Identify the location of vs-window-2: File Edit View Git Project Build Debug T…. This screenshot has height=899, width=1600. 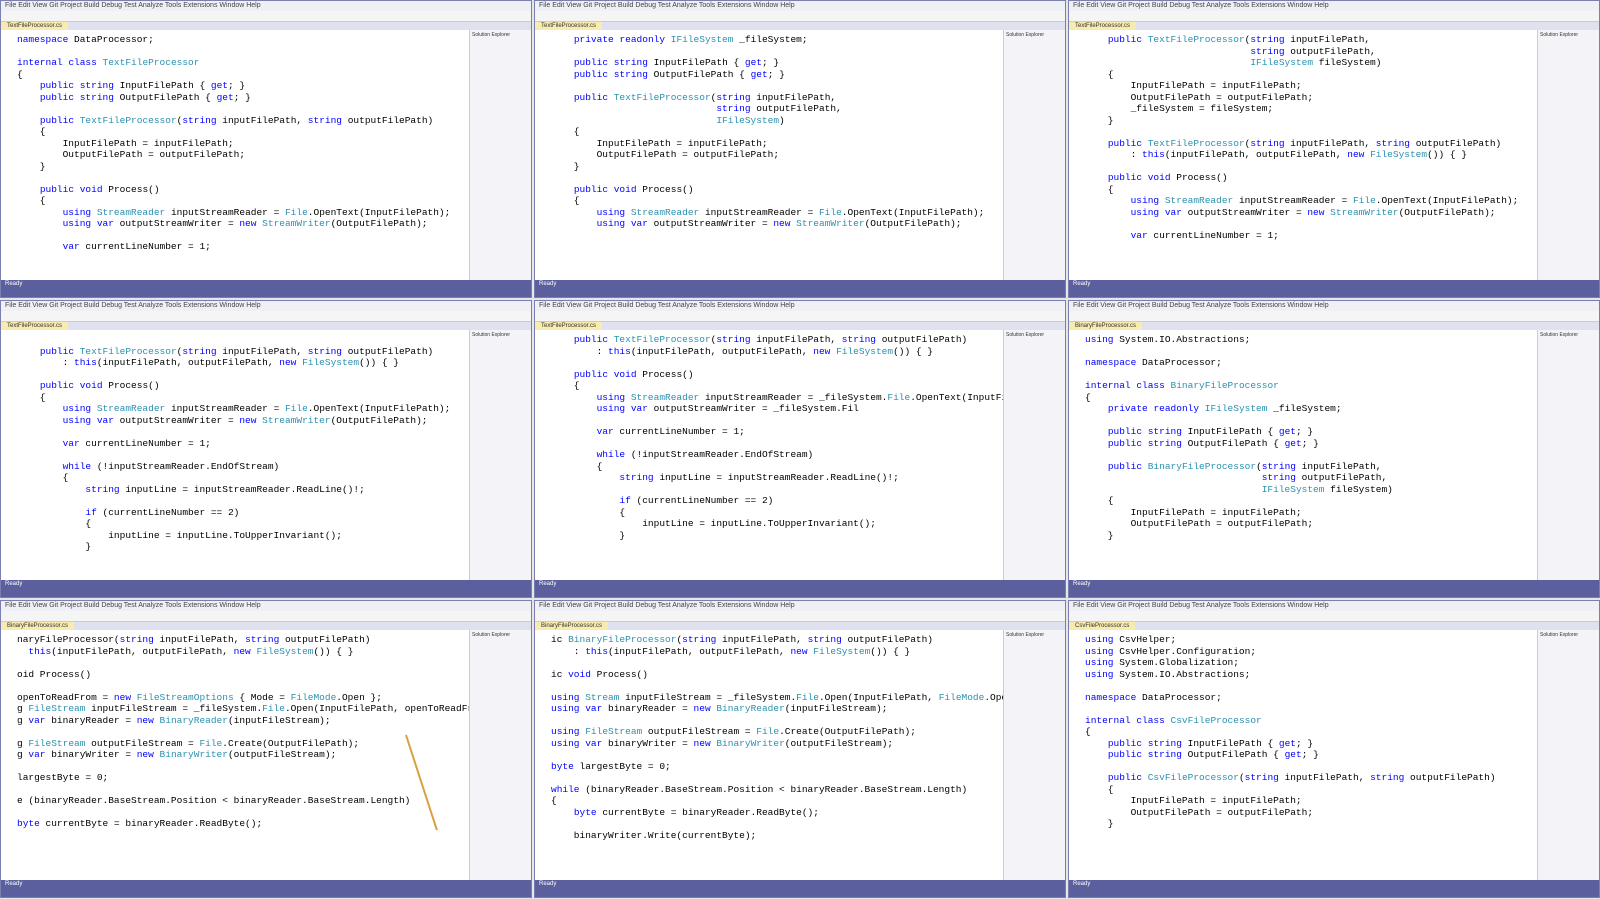
(800, 149).